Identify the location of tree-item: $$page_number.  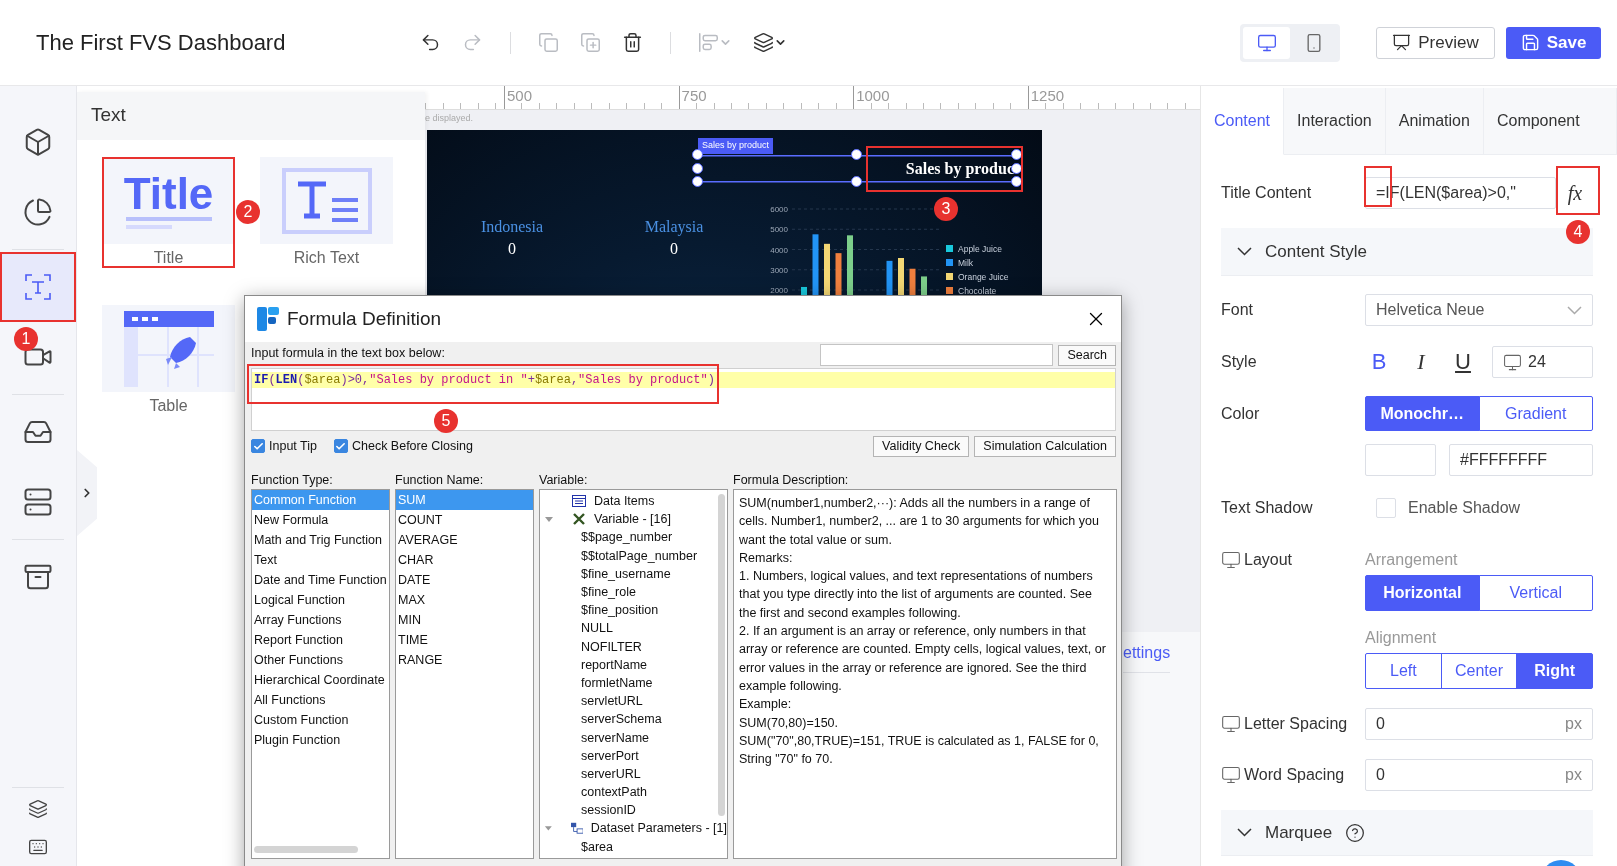
(627, 537).